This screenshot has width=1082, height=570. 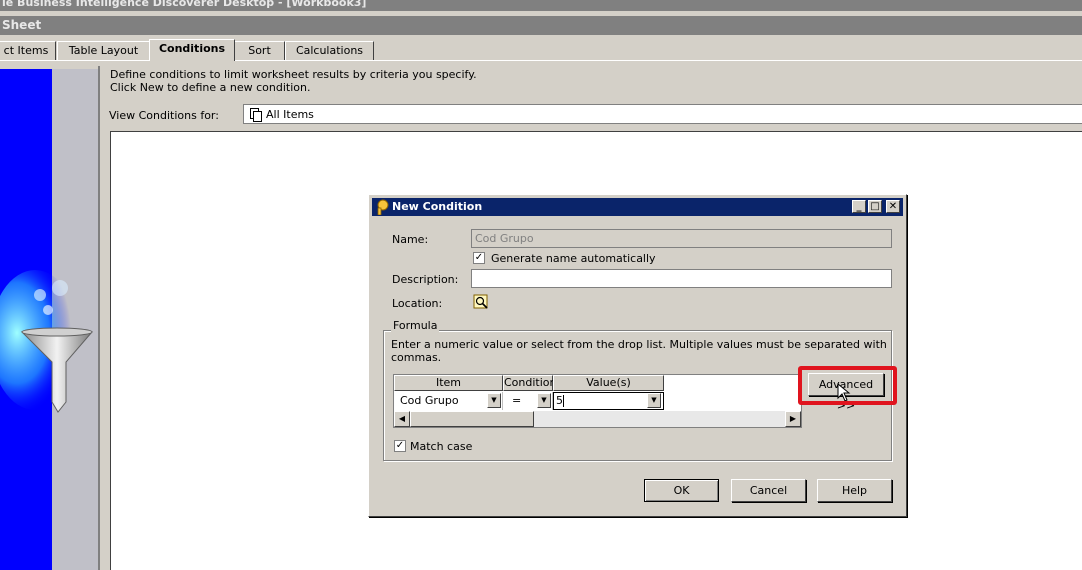 What do you see at coordinates (859, 206) in the screenshot?
I see `minimize-button: _` at bounding box center [859, 206].